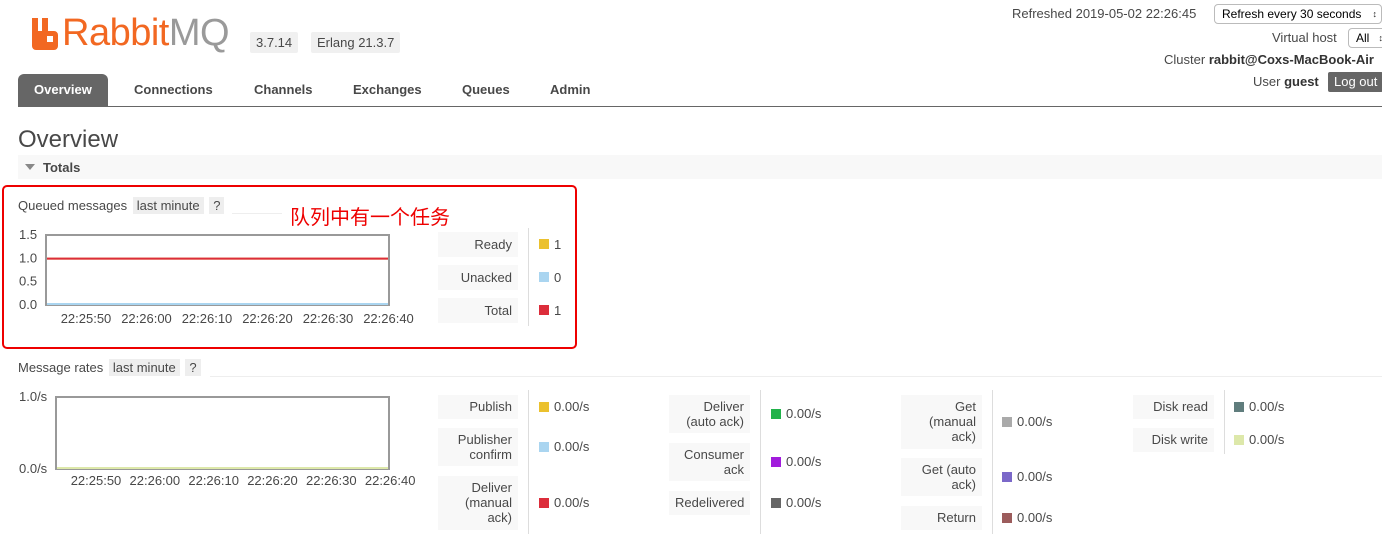 The width and height of the screenshot is (1382, 538). What do you see at coordinates (1298, 14) in the screenshot?
I see `refresh-interval-select: Refresh every 30 seconds ↕` at bounding box center [1298, 14].